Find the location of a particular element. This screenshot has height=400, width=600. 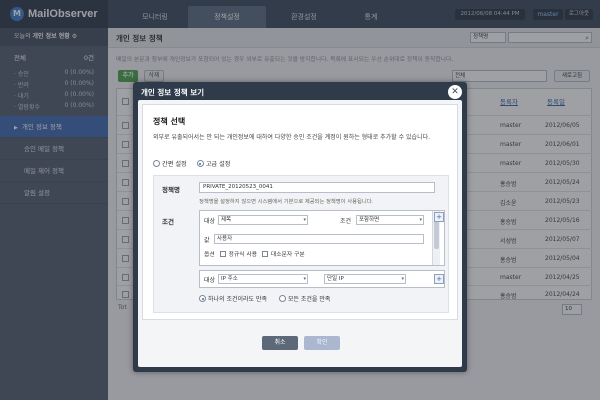

section-title: 정책 선택 is located at coordinates (169, 121).